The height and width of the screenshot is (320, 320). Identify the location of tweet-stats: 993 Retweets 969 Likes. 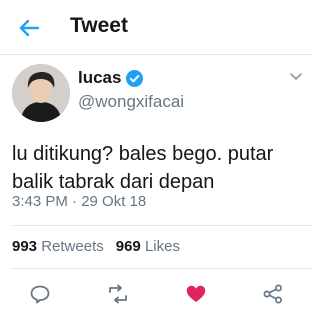
(96, 246).